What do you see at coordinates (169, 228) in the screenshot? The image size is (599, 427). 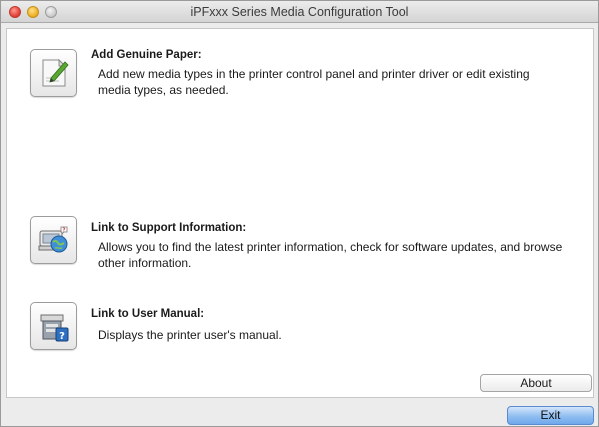 I see `support-information-title: Link to Support Information:` at bounding box center [169, 228].